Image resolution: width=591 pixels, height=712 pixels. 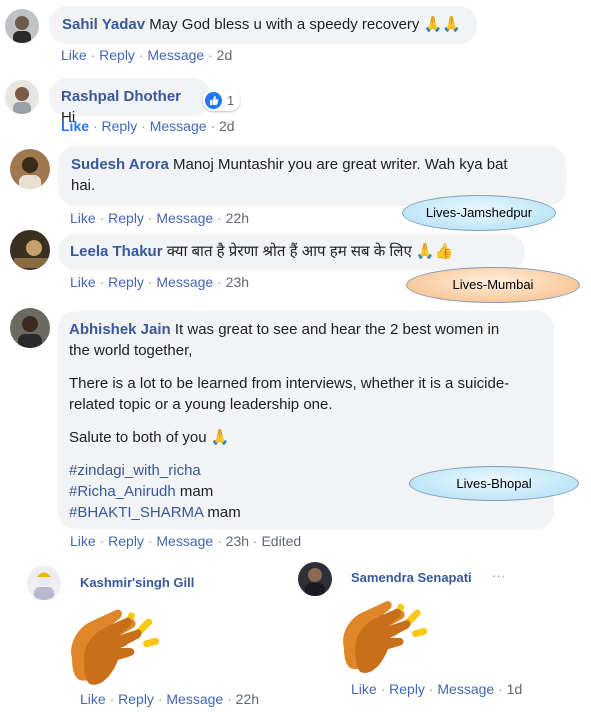 I want to click on comment-author: Abhishek Jain, so click(x=120, y=329).